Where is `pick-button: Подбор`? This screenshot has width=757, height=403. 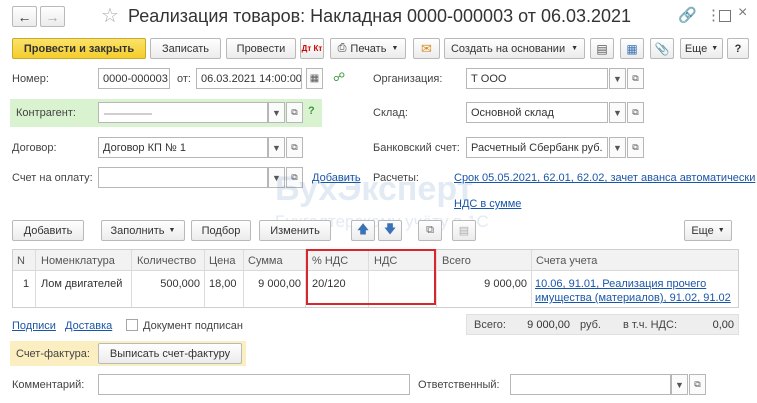 pick-button: Подбор is located at coordinates (221, 230).